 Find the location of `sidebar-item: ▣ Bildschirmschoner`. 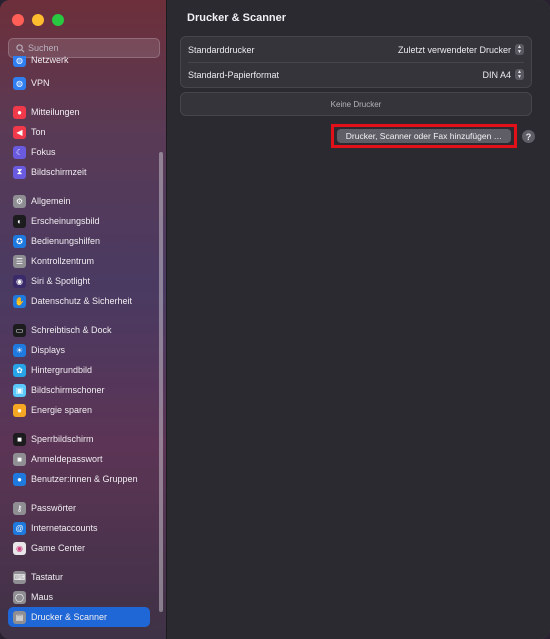

sidebar-item: ▣ Bildschirmschoner is located at coordinates (79, 390).